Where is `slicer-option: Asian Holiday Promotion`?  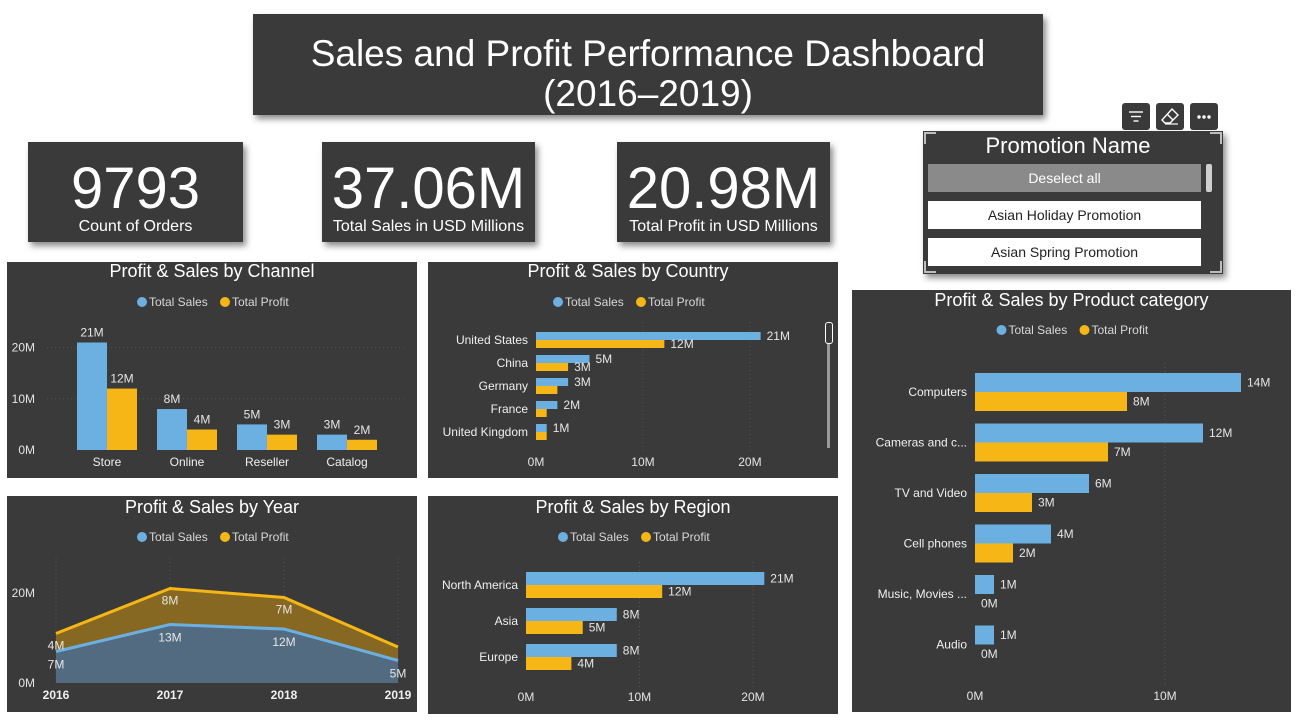 slicer-option: Asian Holiday Promotion is located at coordinates (1064, 215).